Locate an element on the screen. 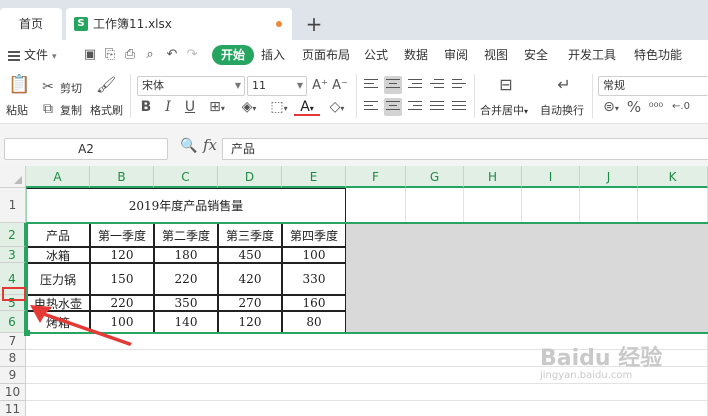  number-format-select: 常规 is located at coordinates (653, 86).